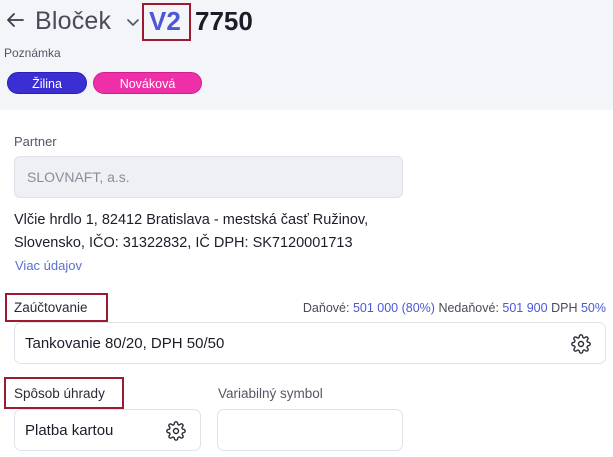 The height and width of the screenshot is (457, 613). What do you see at coordinates (69, 430) in the screenshot?
I see `payment-method-value: Platba kartou` at bounding box center [69, 430].